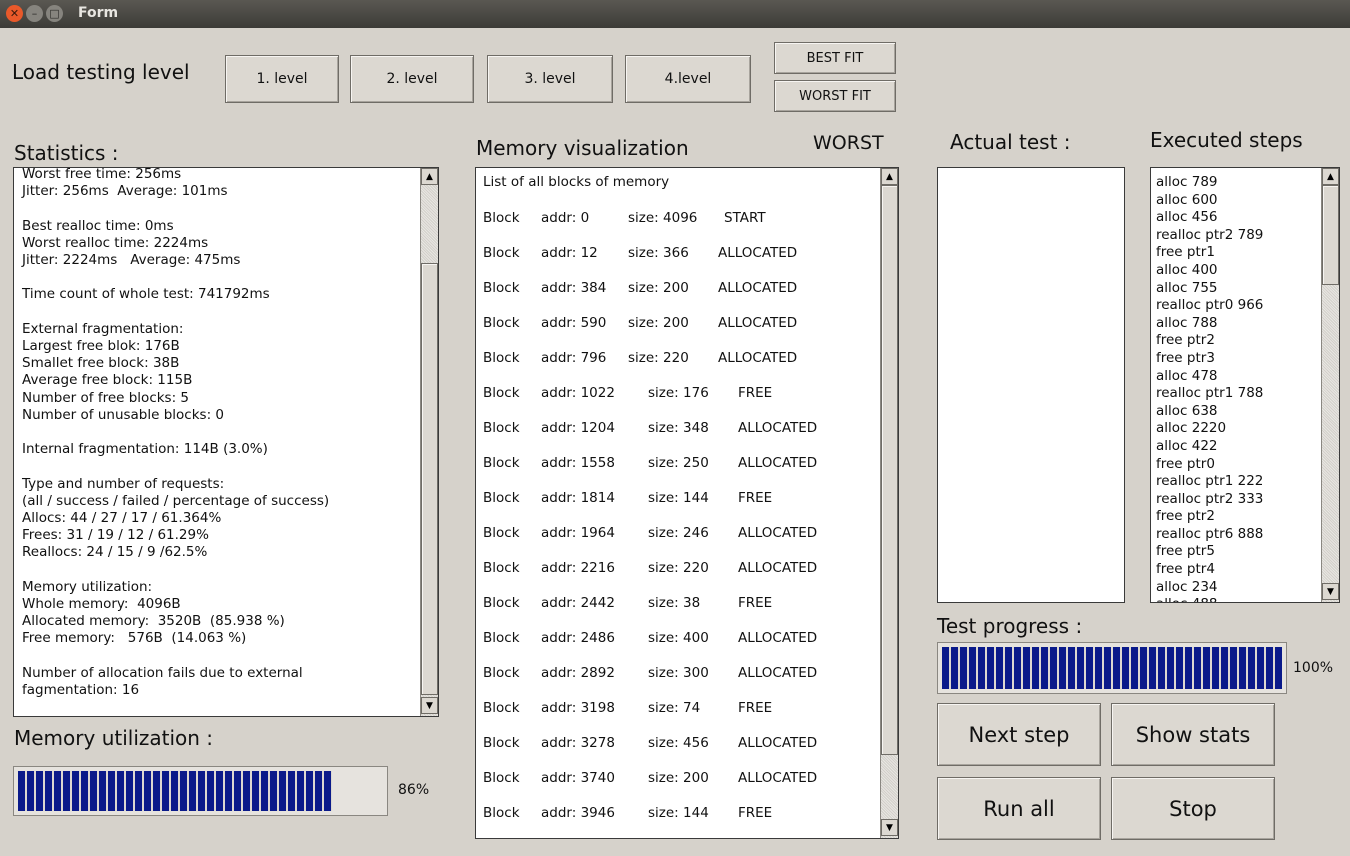 The height and width of the screenshot is (856, 1350). Describe the element at coordinates (200, 791) in the screenshot. I see `memory-utilization-bar` at that location.